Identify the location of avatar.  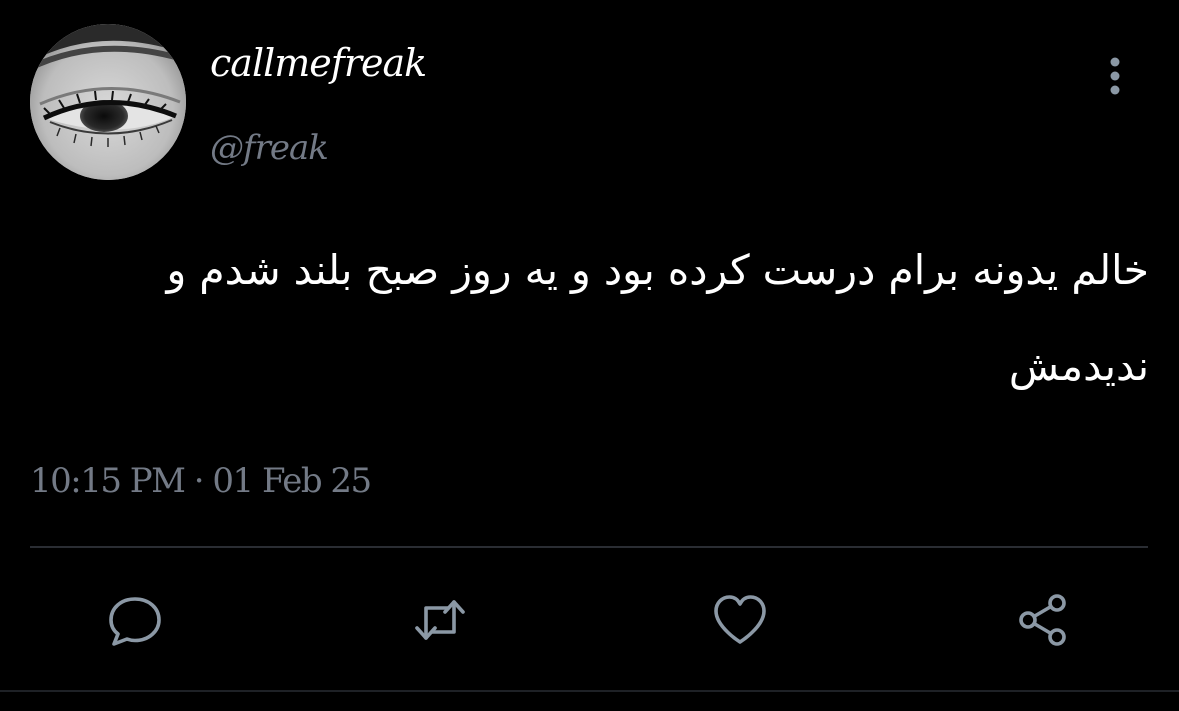
(108, 102).